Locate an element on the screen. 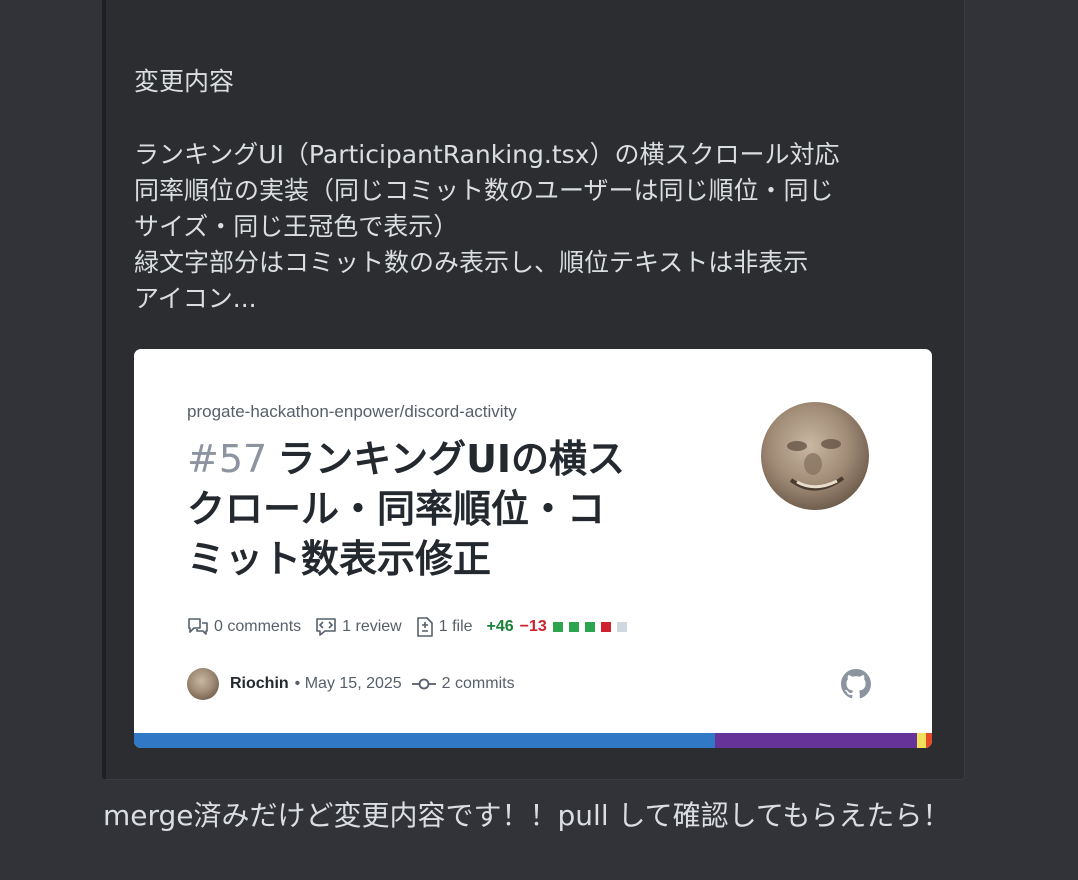 Image resolution: width=1078 pixels, height=880 pixels. pr-date: • May 15, 2025 is located at coordinates (348, 683).